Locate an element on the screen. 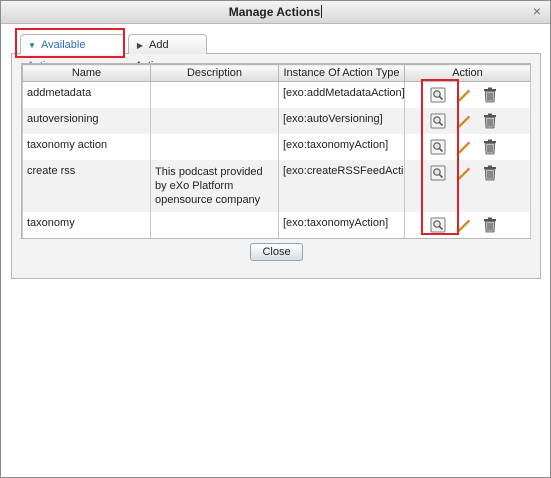 The width and height of the screenshot is (551, 478). chevron-right-icon: ▶ is located at coordinates (140, 45).